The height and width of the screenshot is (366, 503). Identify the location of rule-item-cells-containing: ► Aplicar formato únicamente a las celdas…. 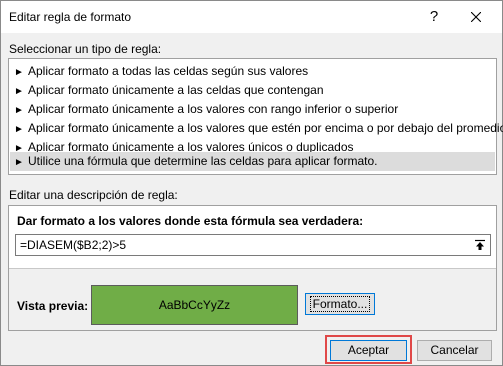
(252, 90).